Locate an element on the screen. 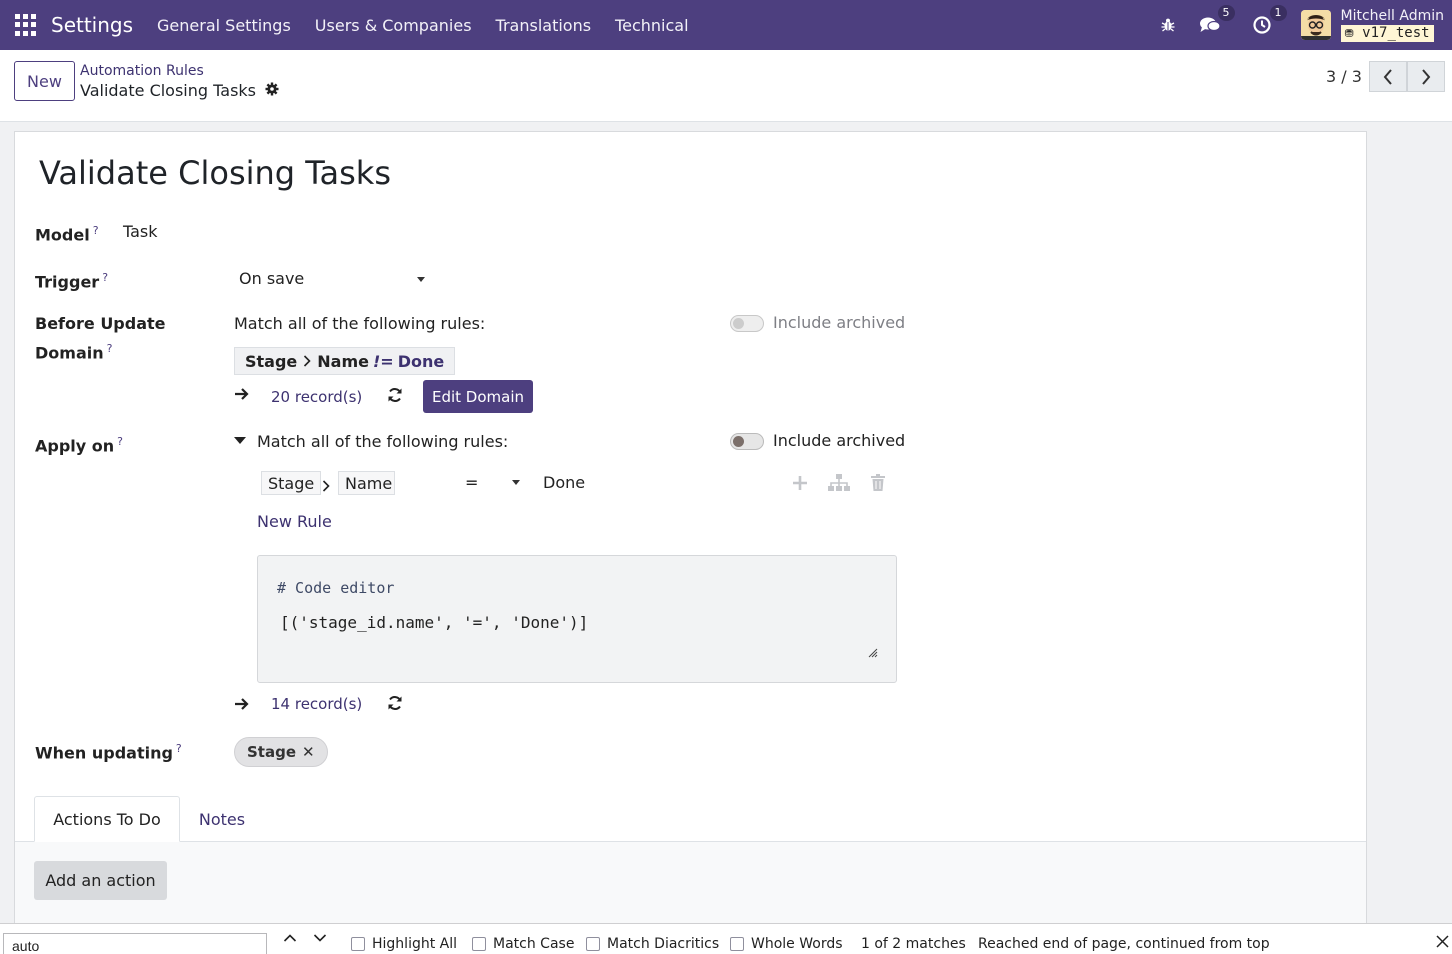 This screenshot has height=954, width=1452. menu-technical: Technical is located at coordinates (651, 25).